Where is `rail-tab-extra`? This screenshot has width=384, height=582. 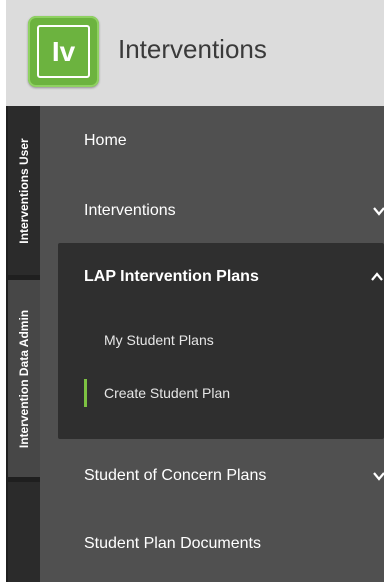
rail-tab-extra is located at coordinates (24, 532).